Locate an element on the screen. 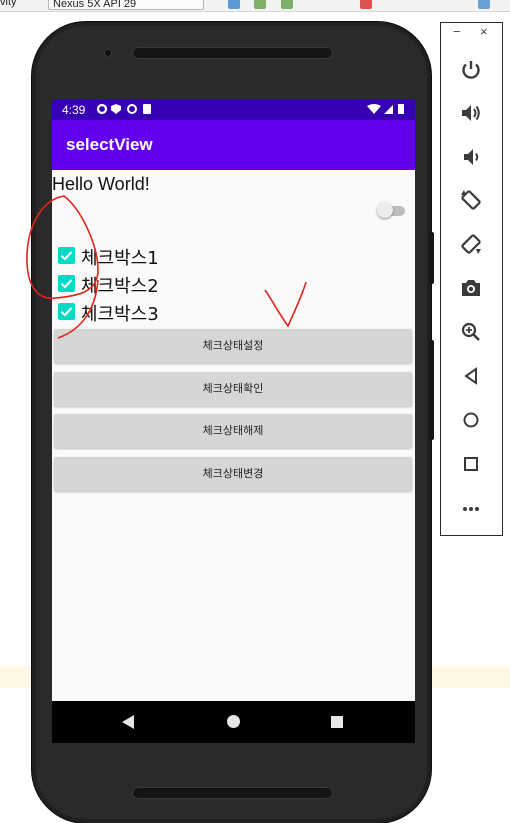  check-state-clear-button: 체크상태해제 is located at coordinates (233, 431).